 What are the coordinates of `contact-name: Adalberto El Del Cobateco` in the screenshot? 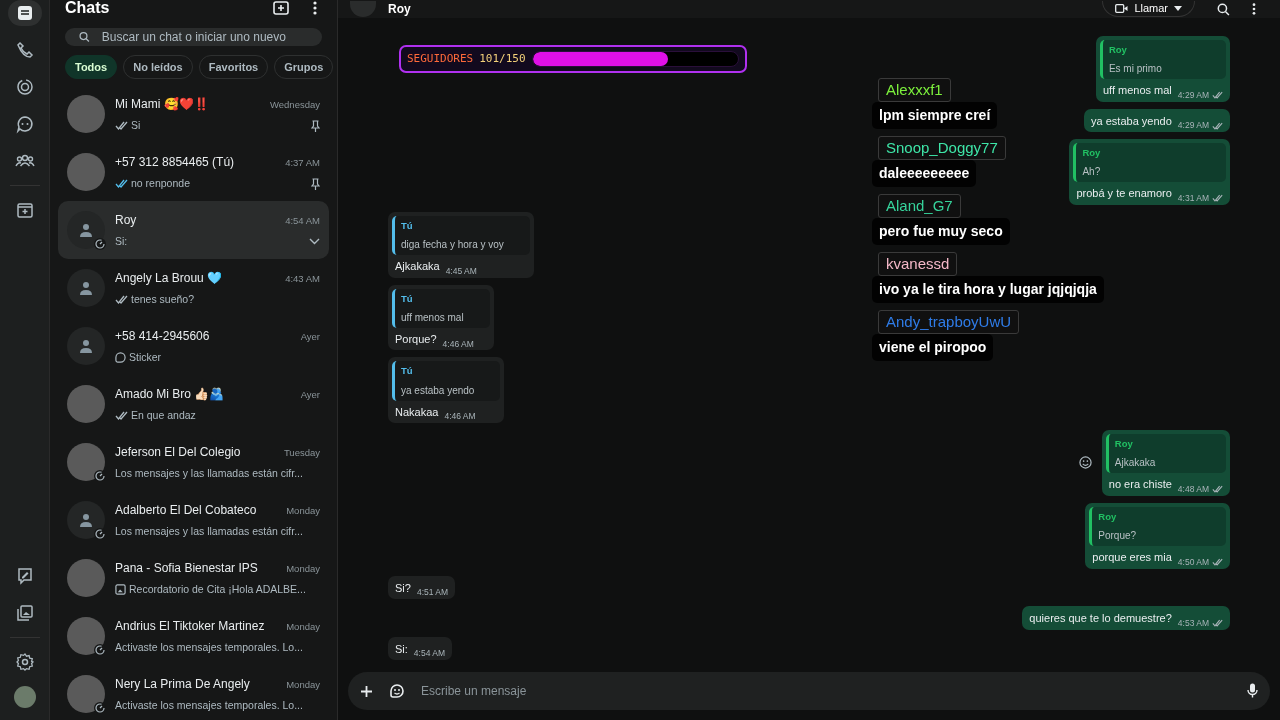 It's located at (186, 510).